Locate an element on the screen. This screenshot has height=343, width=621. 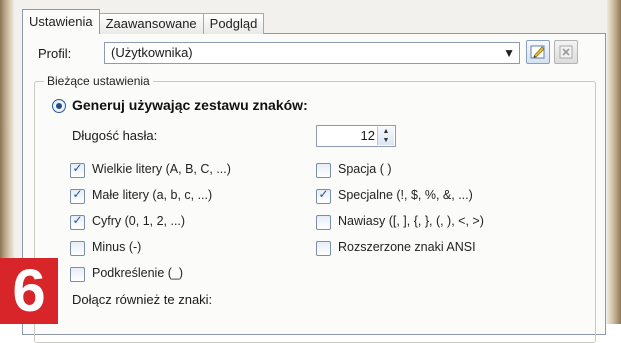
checkbox-minus is located at coordinates (77, 248).